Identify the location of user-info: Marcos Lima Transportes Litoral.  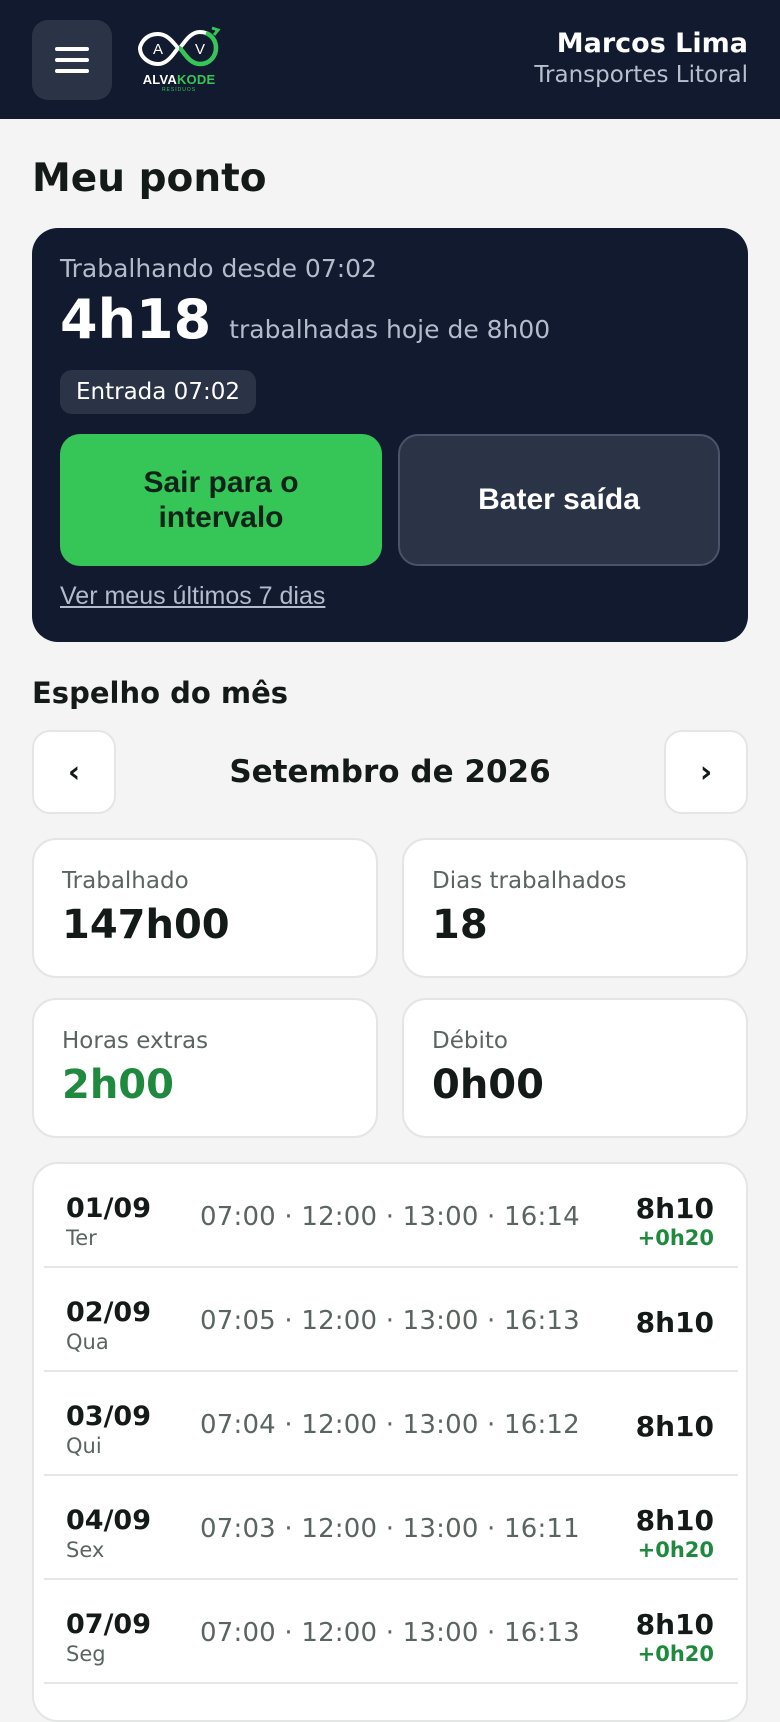
(641, 59).